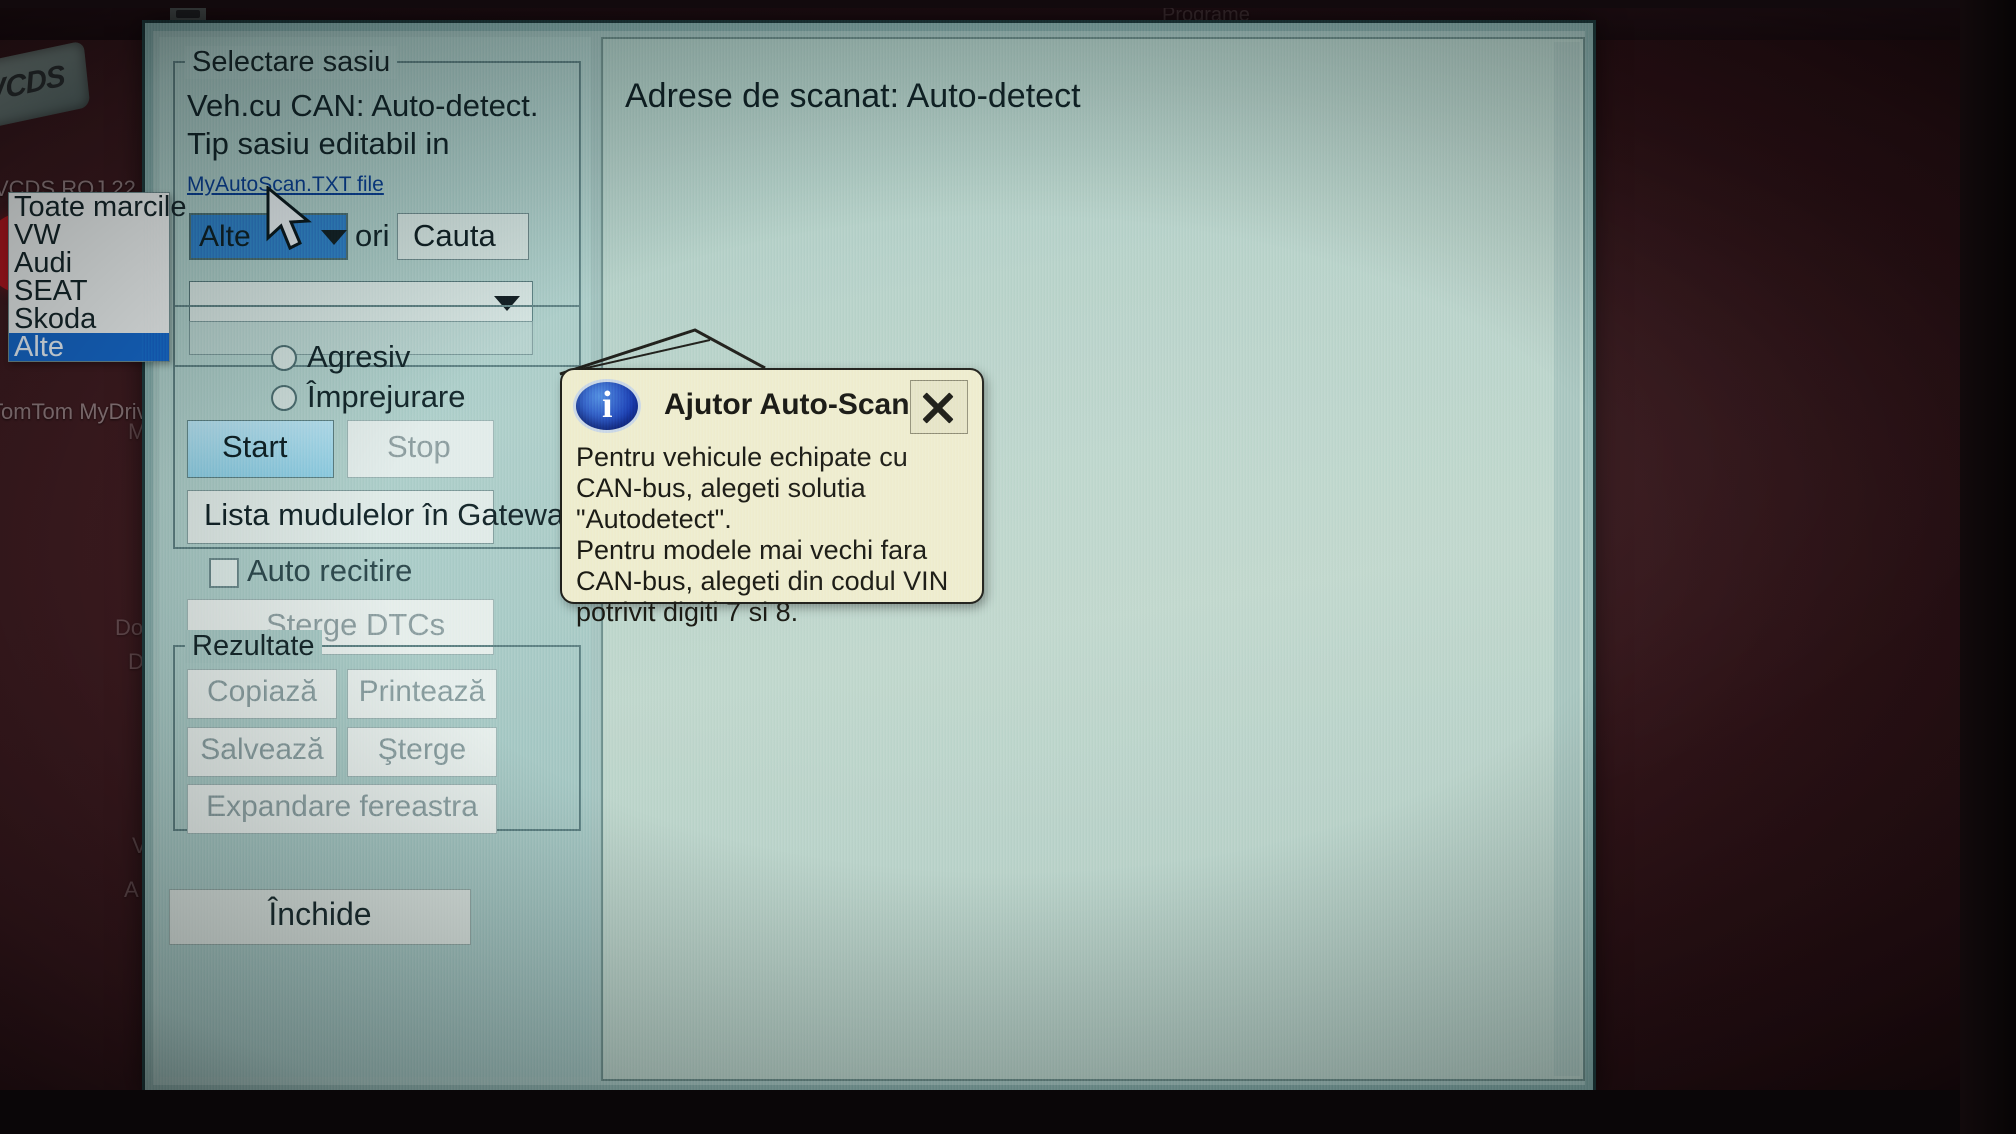 The width and height of the screenshot is (2016, 1134). Describe the element at coordinates (419, 446) in the screenshot. I see `stop-button-label: Stop` at that location.